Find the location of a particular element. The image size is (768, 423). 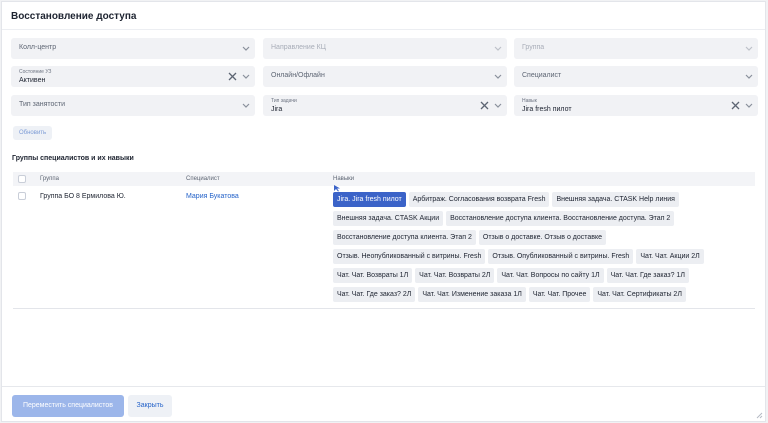

skills-select: Навык Jira fresh пилот is located at coordinates (636, 105).